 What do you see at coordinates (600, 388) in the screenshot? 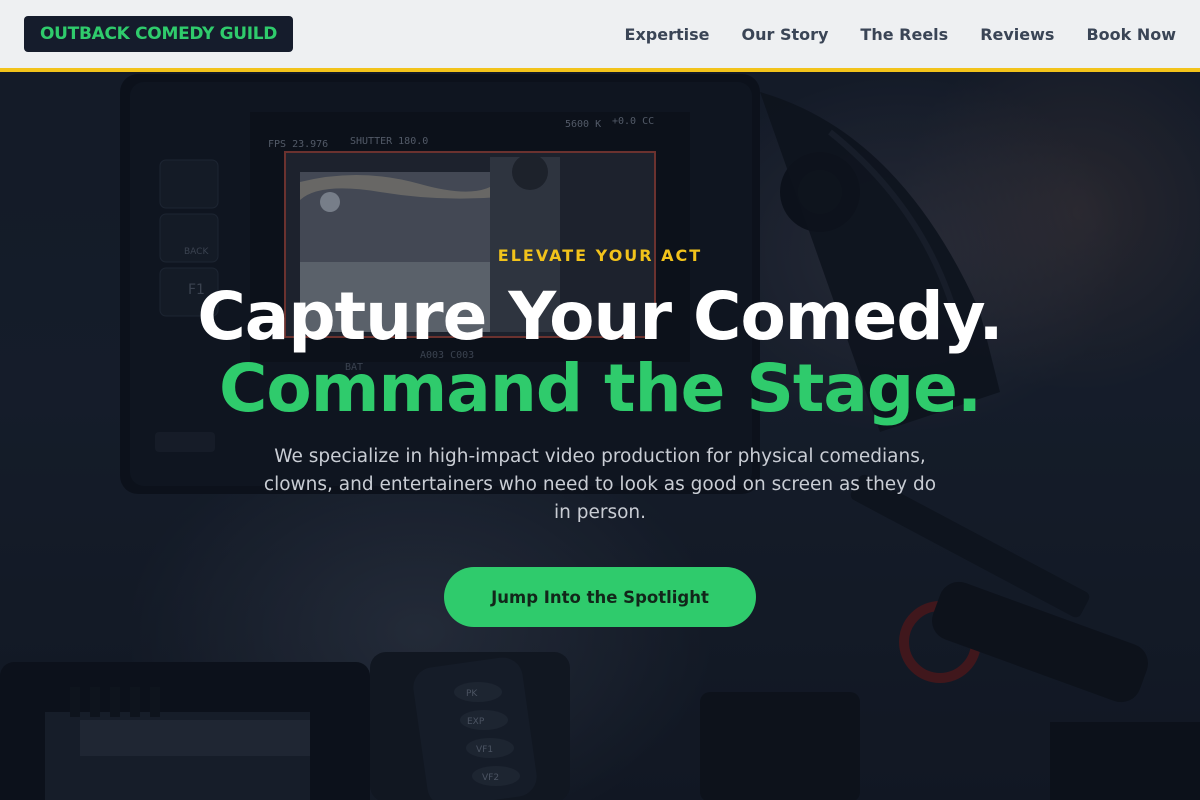
I see `hero-headline-line-2: Command the Stage.` at bounding box center [600, 388].